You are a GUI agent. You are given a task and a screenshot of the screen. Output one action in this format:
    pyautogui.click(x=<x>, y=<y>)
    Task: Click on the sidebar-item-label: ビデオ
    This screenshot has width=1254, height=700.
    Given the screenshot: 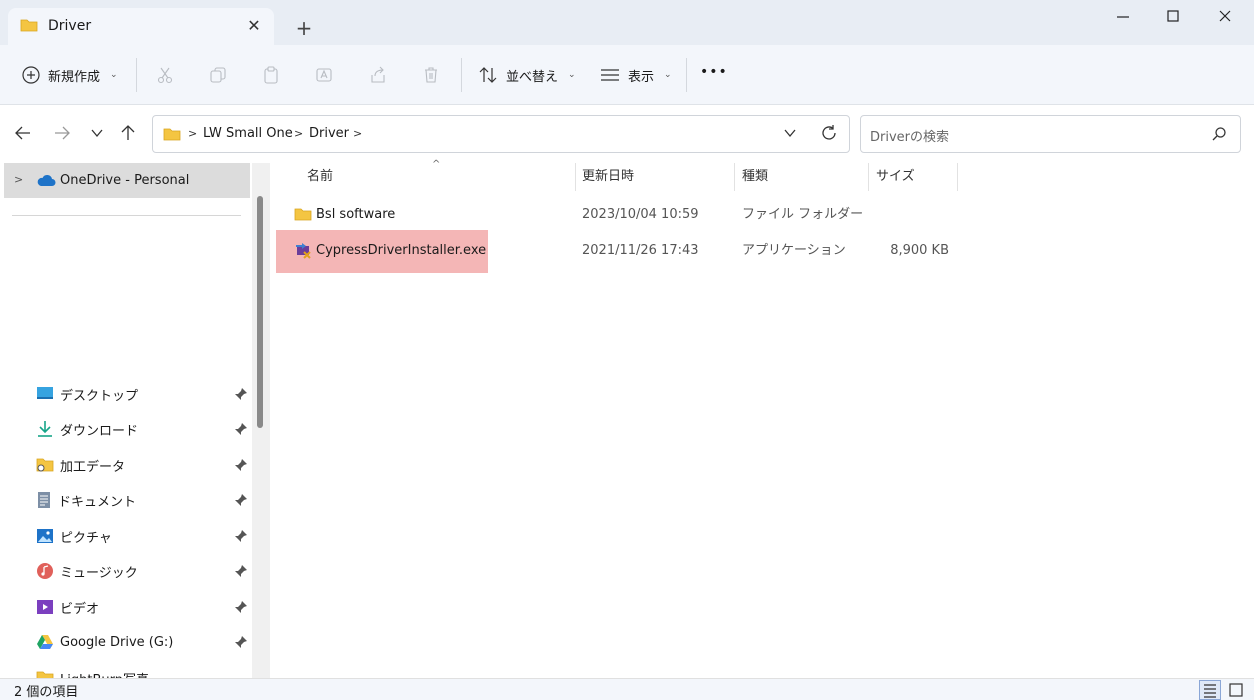 What is the action you would take?
    pyautogui.click(x=80, y=609)
    